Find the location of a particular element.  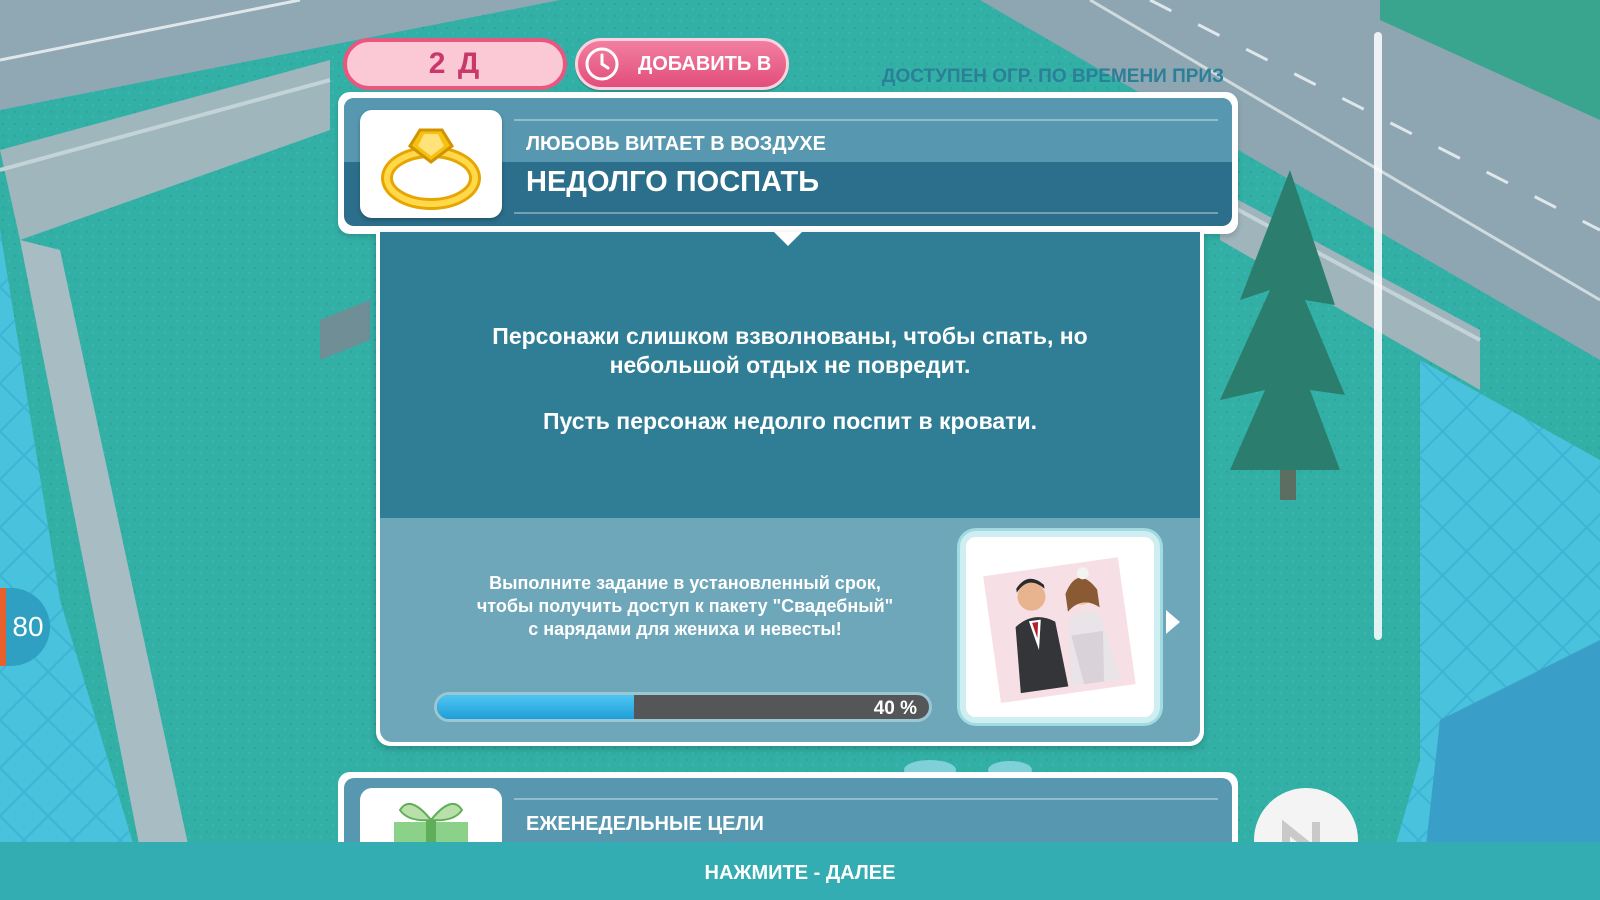

limited-prize-caption: ДОСТУПЕН ОГР. ПО ВРЕМЕНИ ПРИЗ is located at coordinates (1052, 76).